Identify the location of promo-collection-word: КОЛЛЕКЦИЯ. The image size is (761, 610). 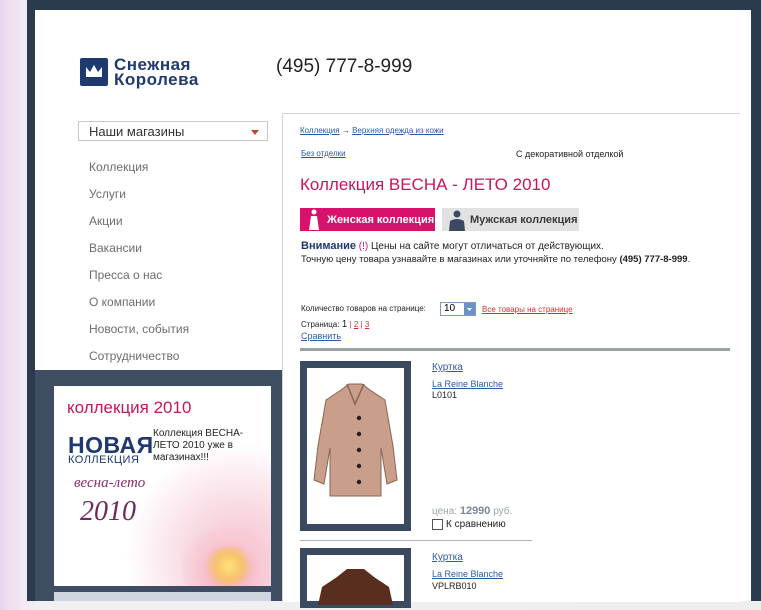
(104, 460).